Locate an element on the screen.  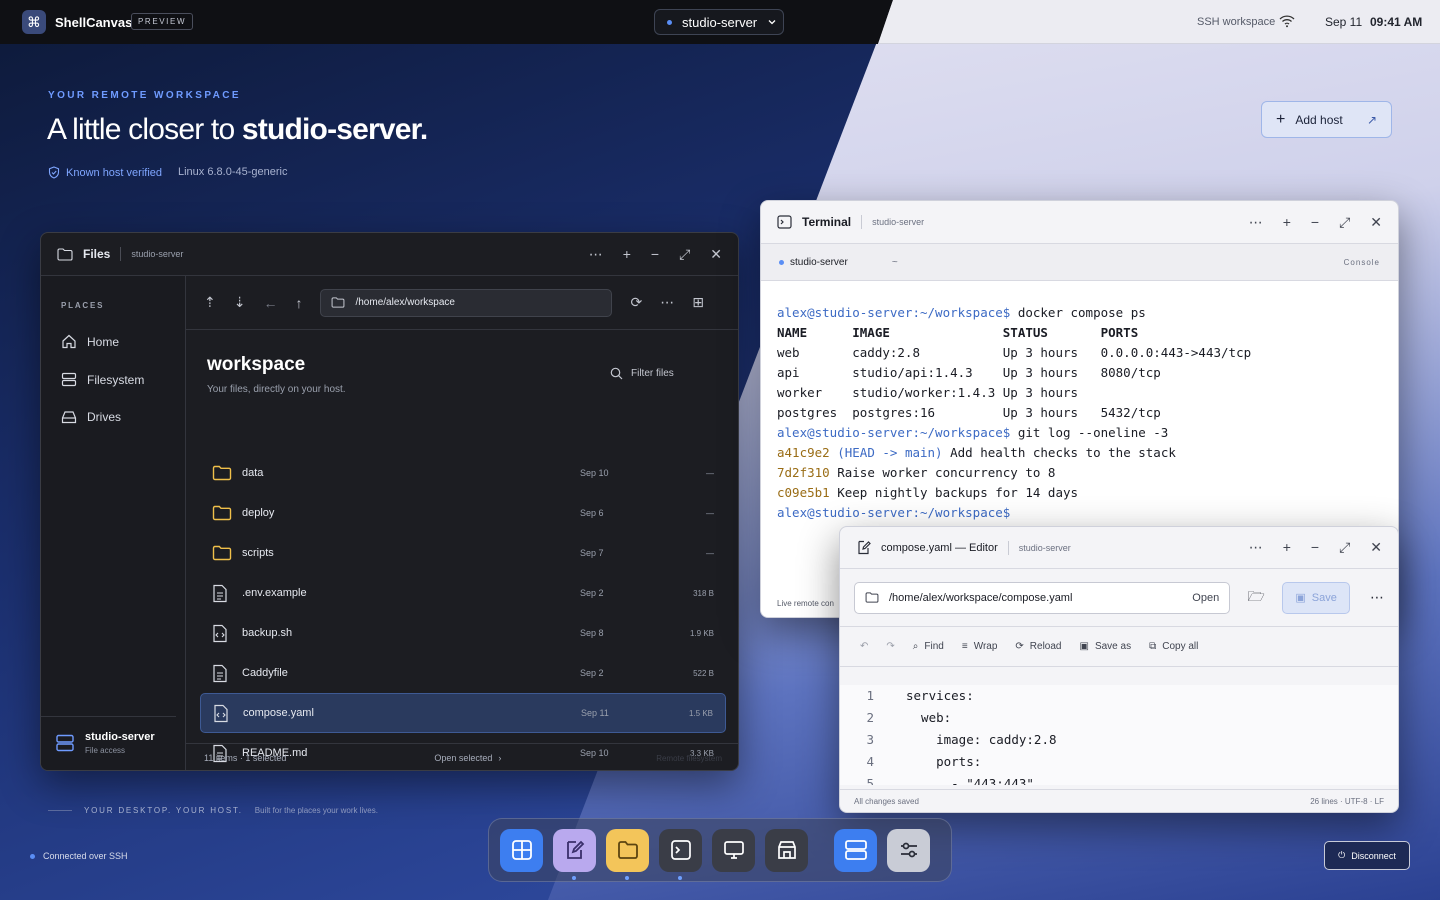
file-row: .env.example Sep 2 318 B is located at coordinates (463, 593).